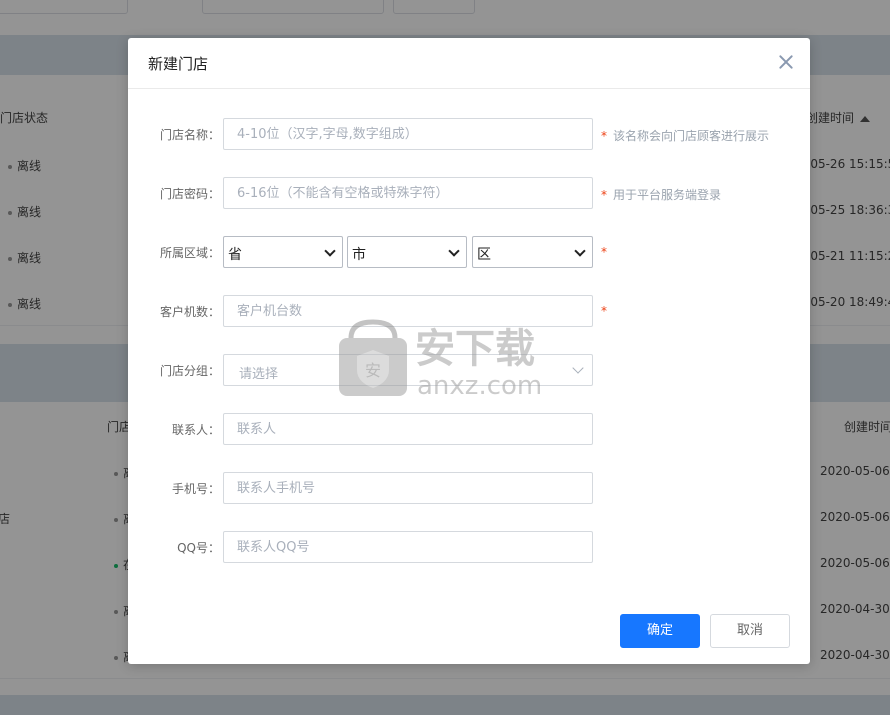  Describe the element at coordinates (408, 370) in the screenshot. I see `store-group-select: 请选择` at that location.